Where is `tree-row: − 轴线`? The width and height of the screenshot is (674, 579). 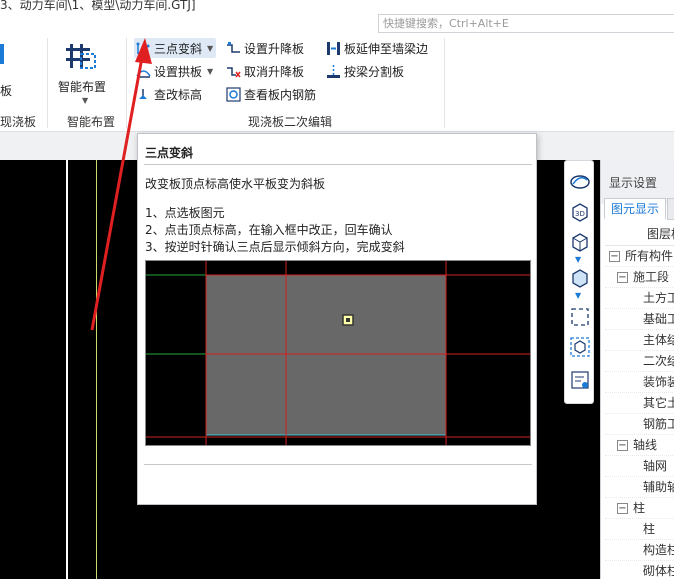 tree-row: − 轴线 is located at coordinates (639, 445).